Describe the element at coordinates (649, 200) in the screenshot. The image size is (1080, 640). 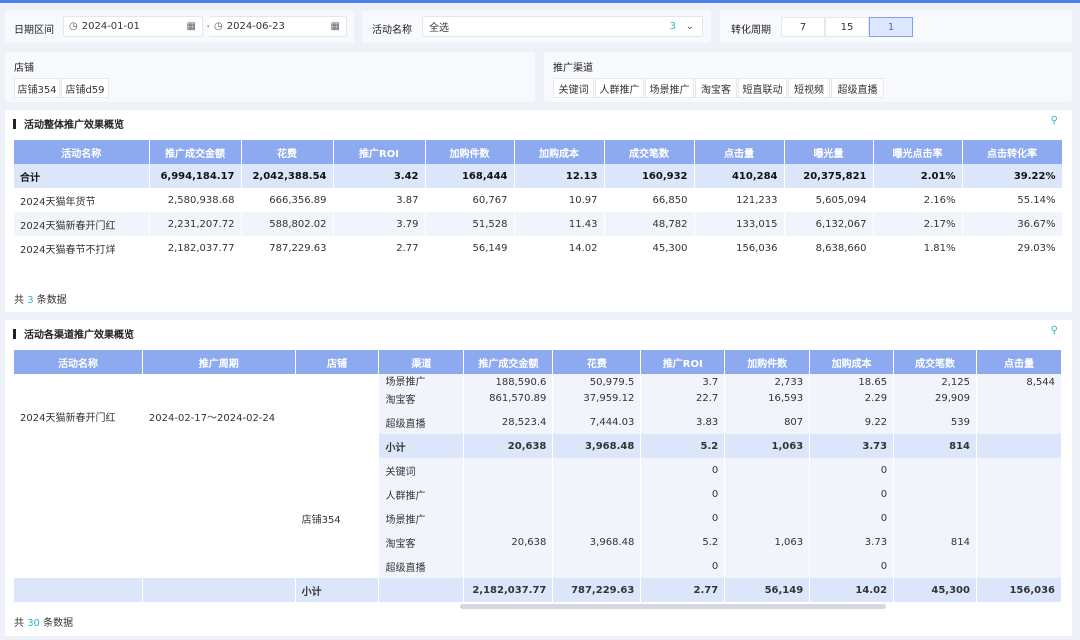
I see `table-cell: 66,850` at that location.